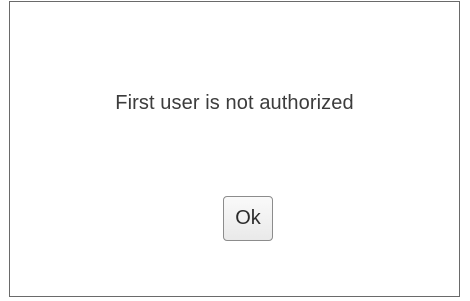 The image size is (470, 301). What do you see at coordinates (248, 218) in the screenshot?
I see `ok-button: Ok` at bounding box center [248, 218].